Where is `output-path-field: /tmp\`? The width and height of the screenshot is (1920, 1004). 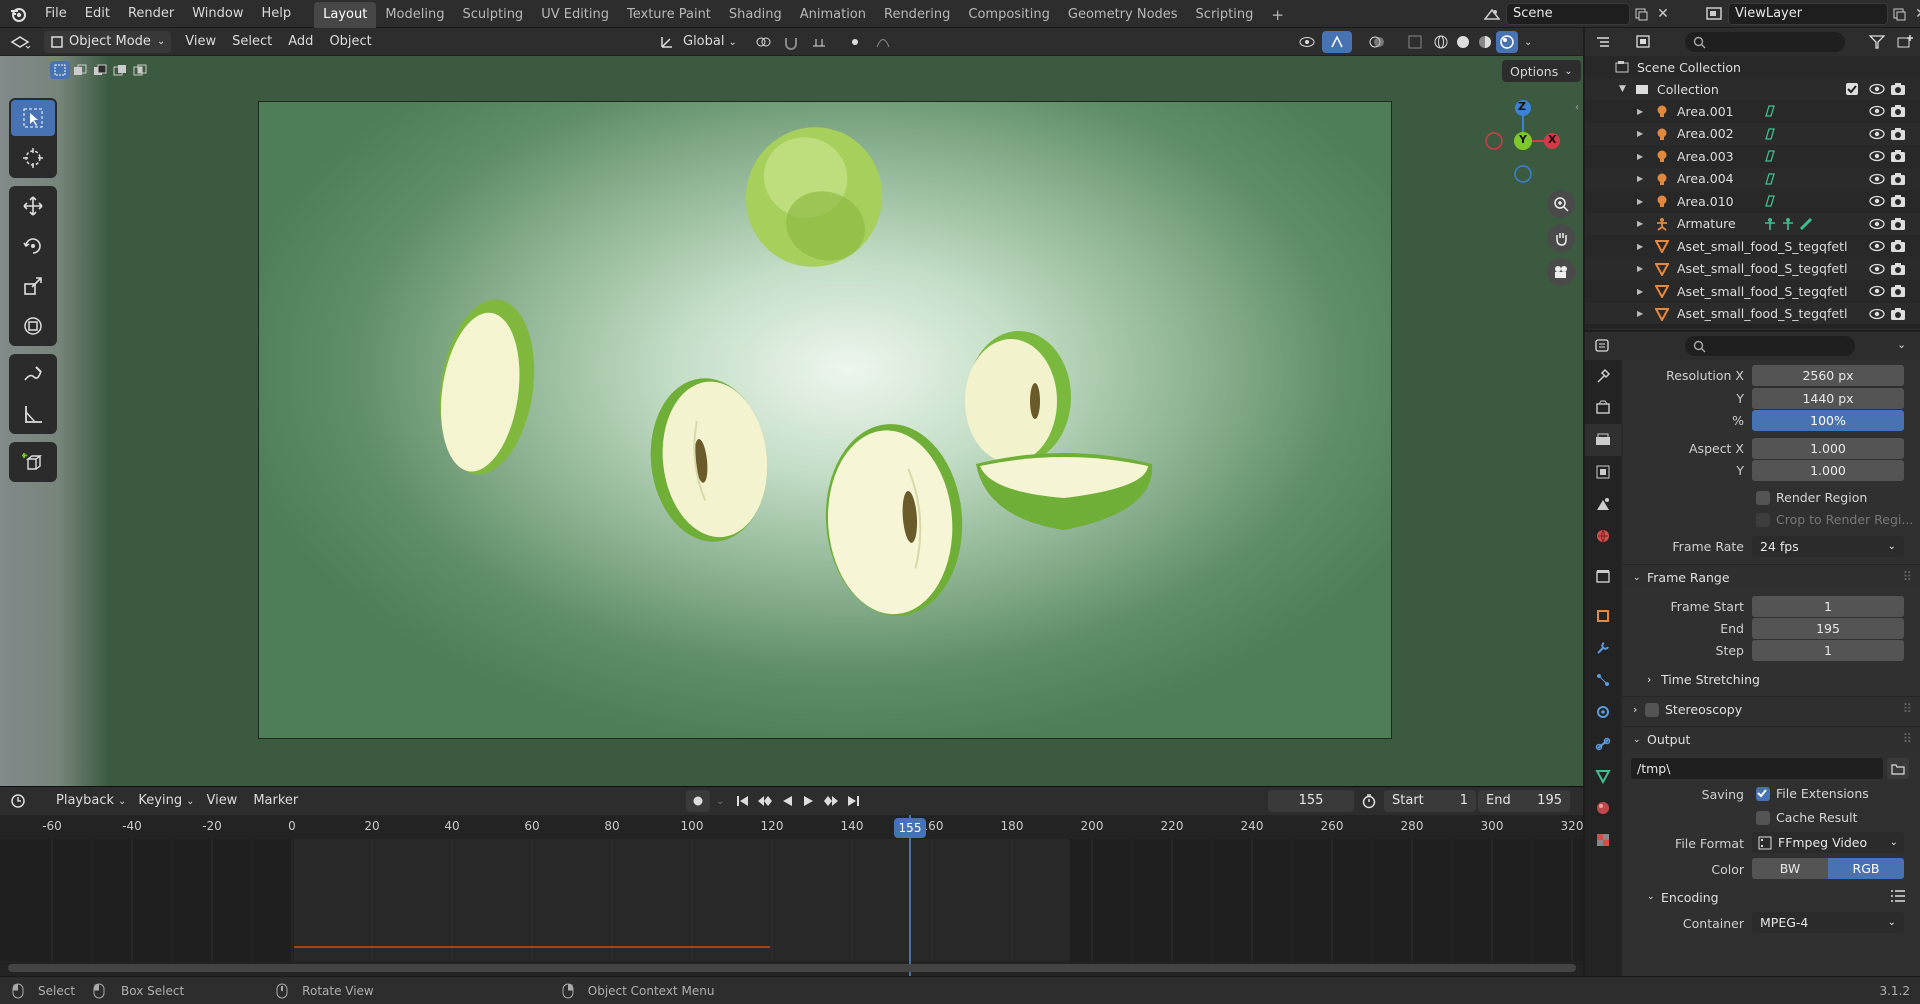 output-path-field: /tmp\ is located at coordinates (1757, 768).